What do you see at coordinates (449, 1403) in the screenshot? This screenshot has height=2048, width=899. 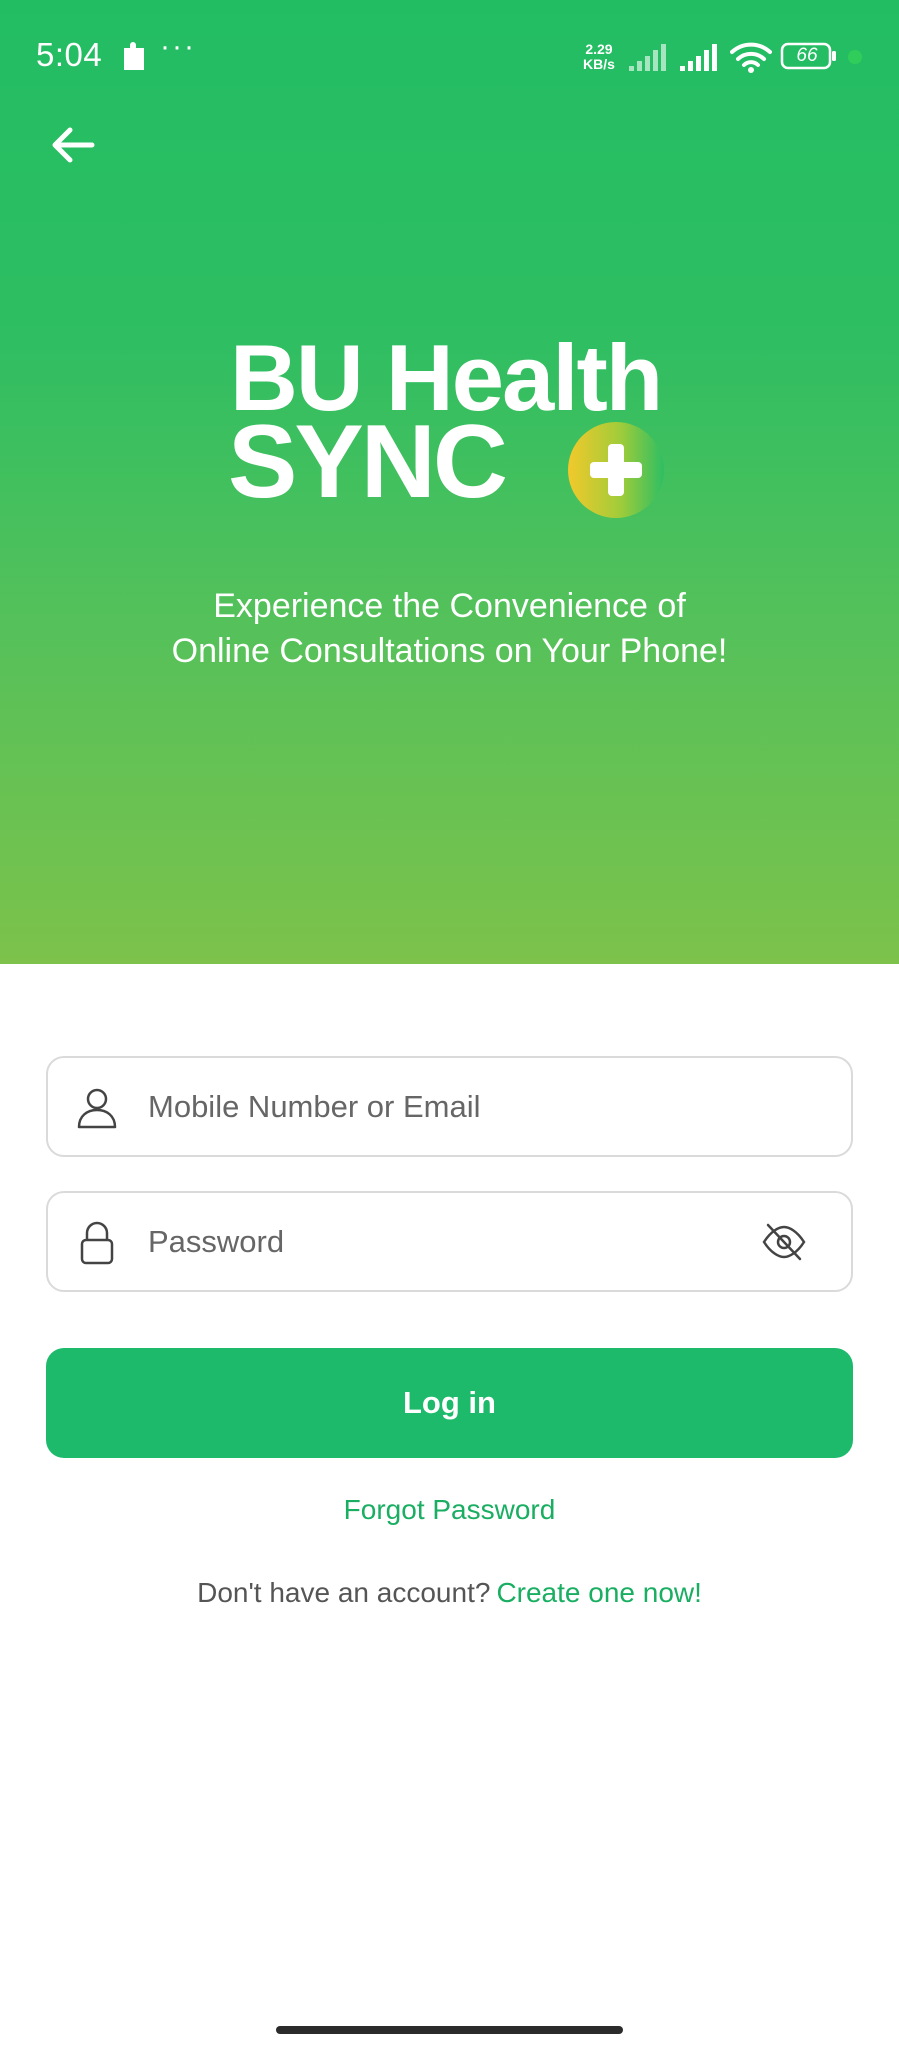 I see `login-button: Log in` at bounding box center [449, 1403].